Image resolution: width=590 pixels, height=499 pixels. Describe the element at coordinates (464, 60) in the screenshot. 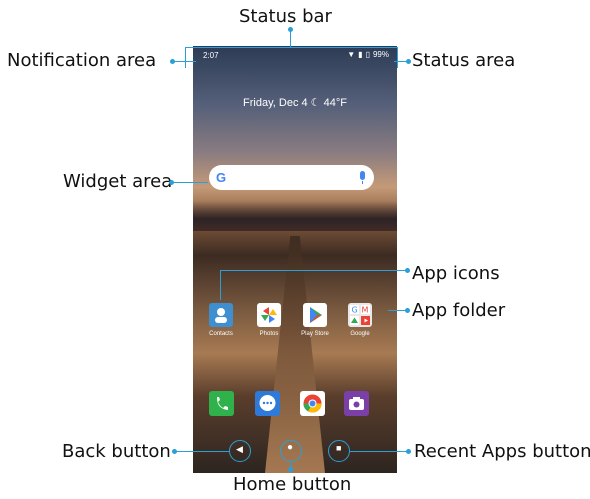

I see `status-area-label: Status area` at that location.